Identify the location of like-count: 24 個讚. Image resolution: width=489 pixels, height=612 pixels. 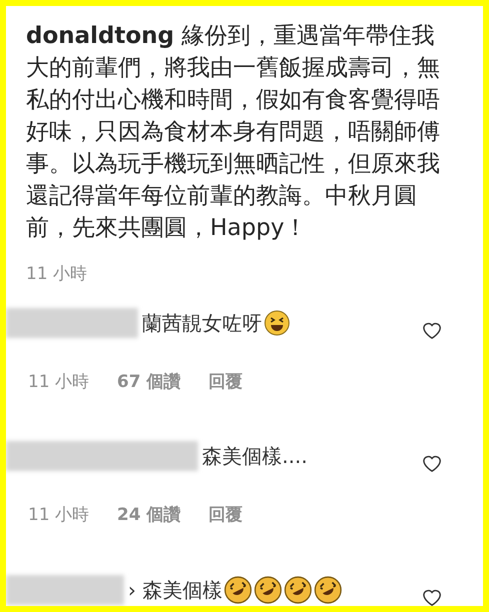
(149, 515).